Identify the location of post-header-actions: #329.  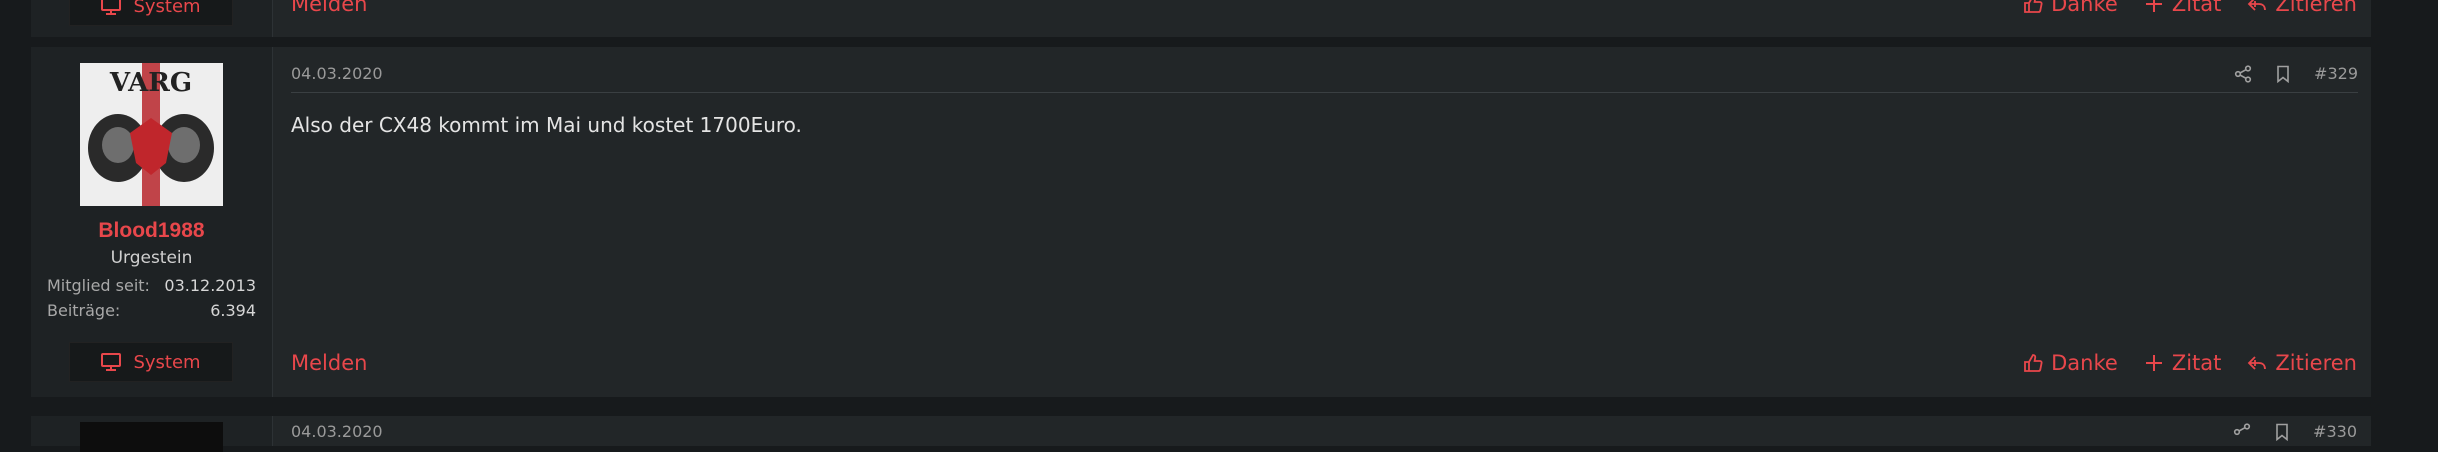
(2296, 69).